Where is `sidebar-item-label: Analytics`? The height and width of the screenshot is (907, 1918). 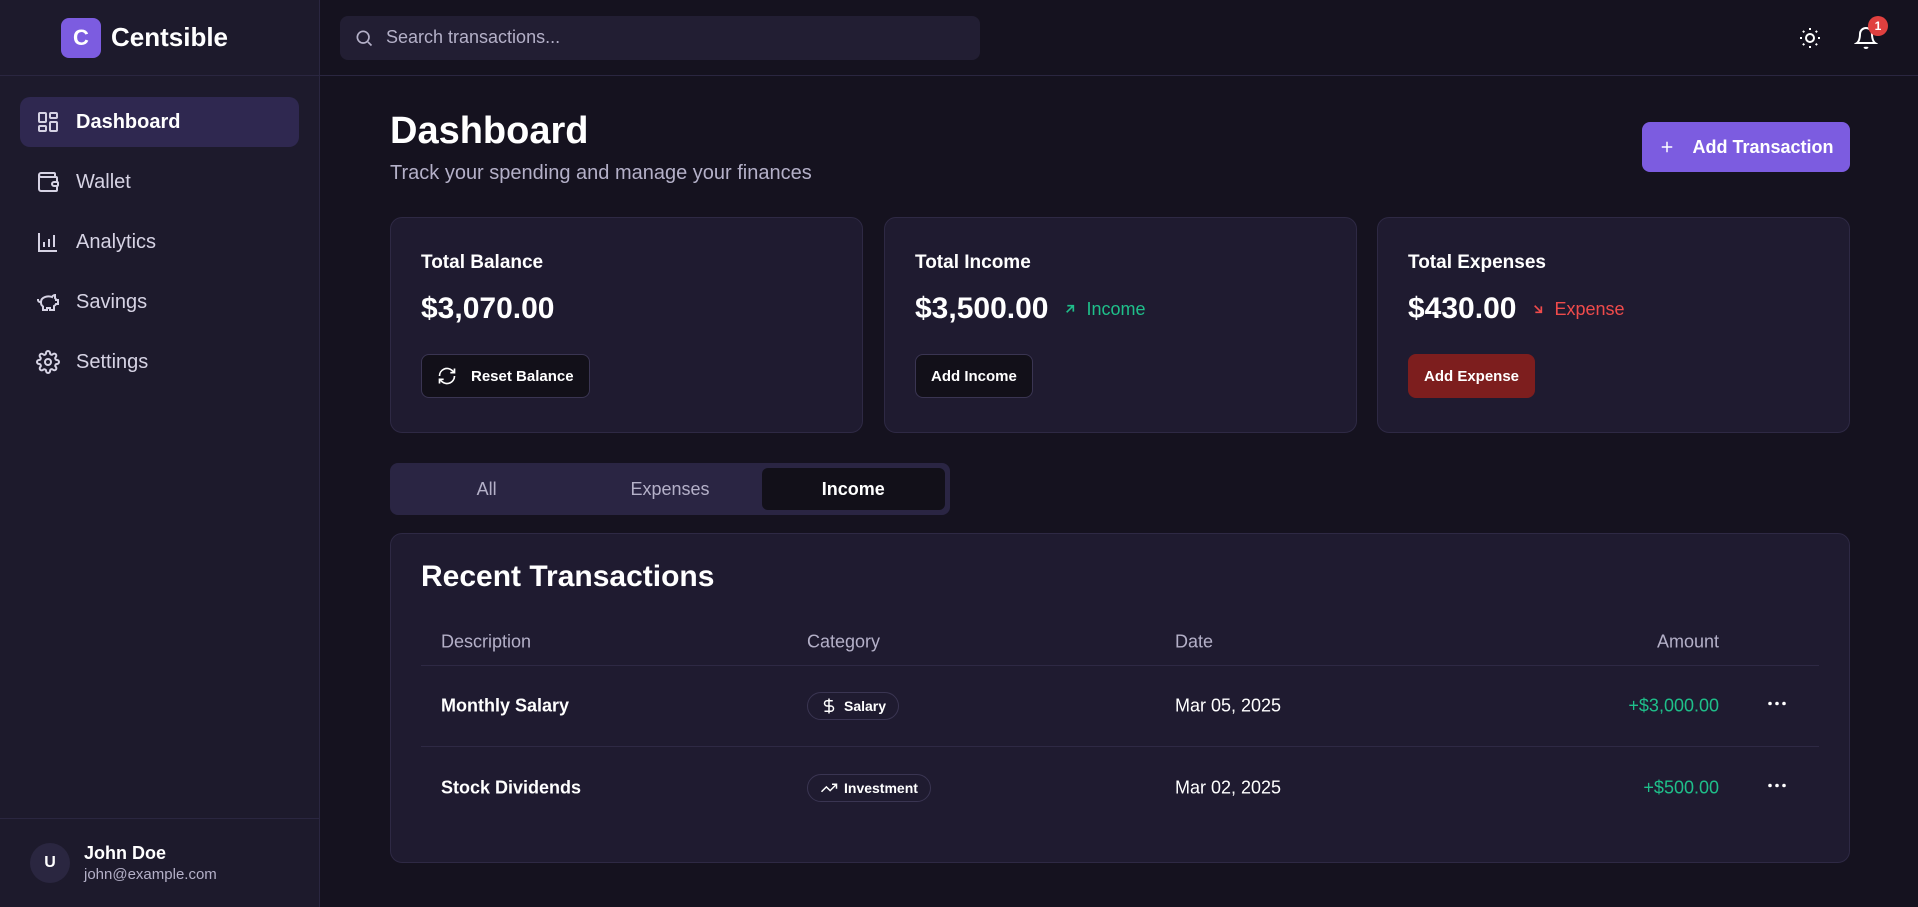
sidebar-item-label: Analytics is located at coordinates (116, 241).